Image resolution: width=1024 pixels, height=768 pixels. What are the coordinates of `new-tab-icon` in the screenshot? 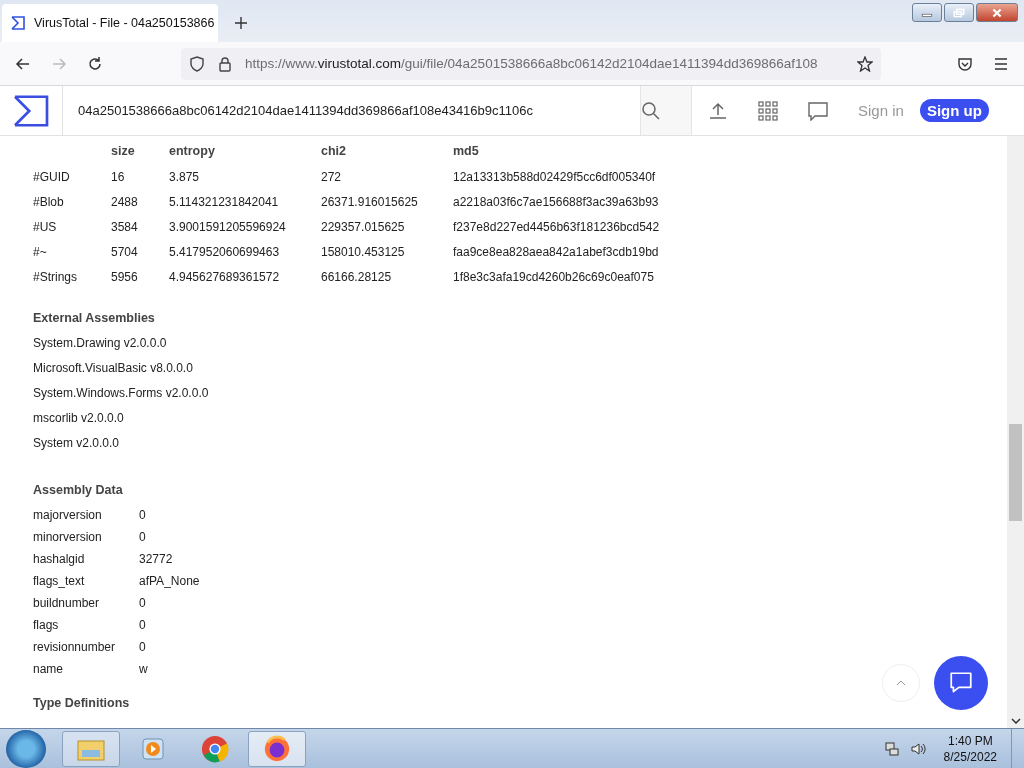 It's located at (241, 23).